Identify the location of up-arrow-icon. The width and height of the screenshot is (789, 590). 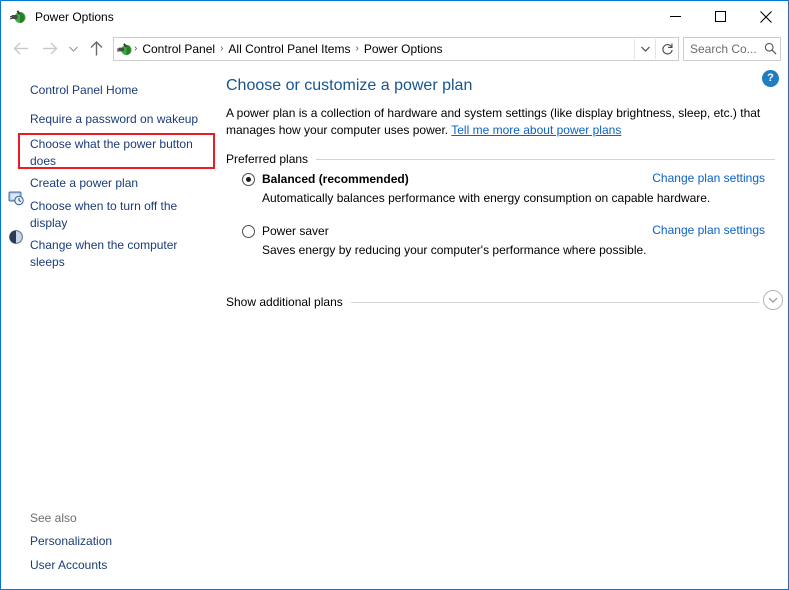
(96, 47).